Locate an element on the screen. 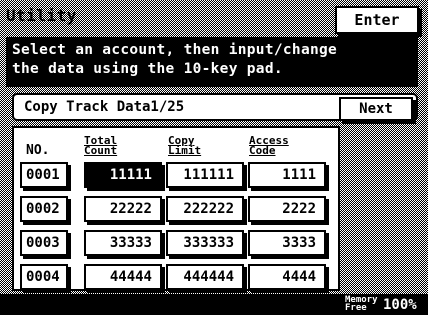  total-count-cell: 11111 is located at coordinates (123, 175).